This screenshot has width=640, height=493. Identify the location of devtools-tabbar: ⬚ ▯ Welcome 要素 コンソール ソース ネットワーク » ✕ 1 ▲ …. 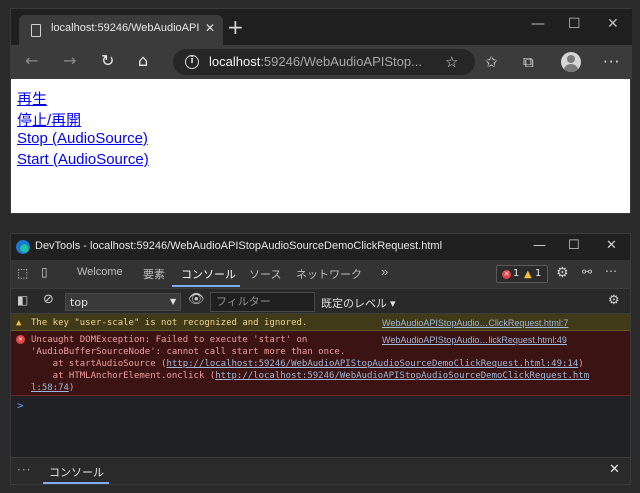
(320, 274).